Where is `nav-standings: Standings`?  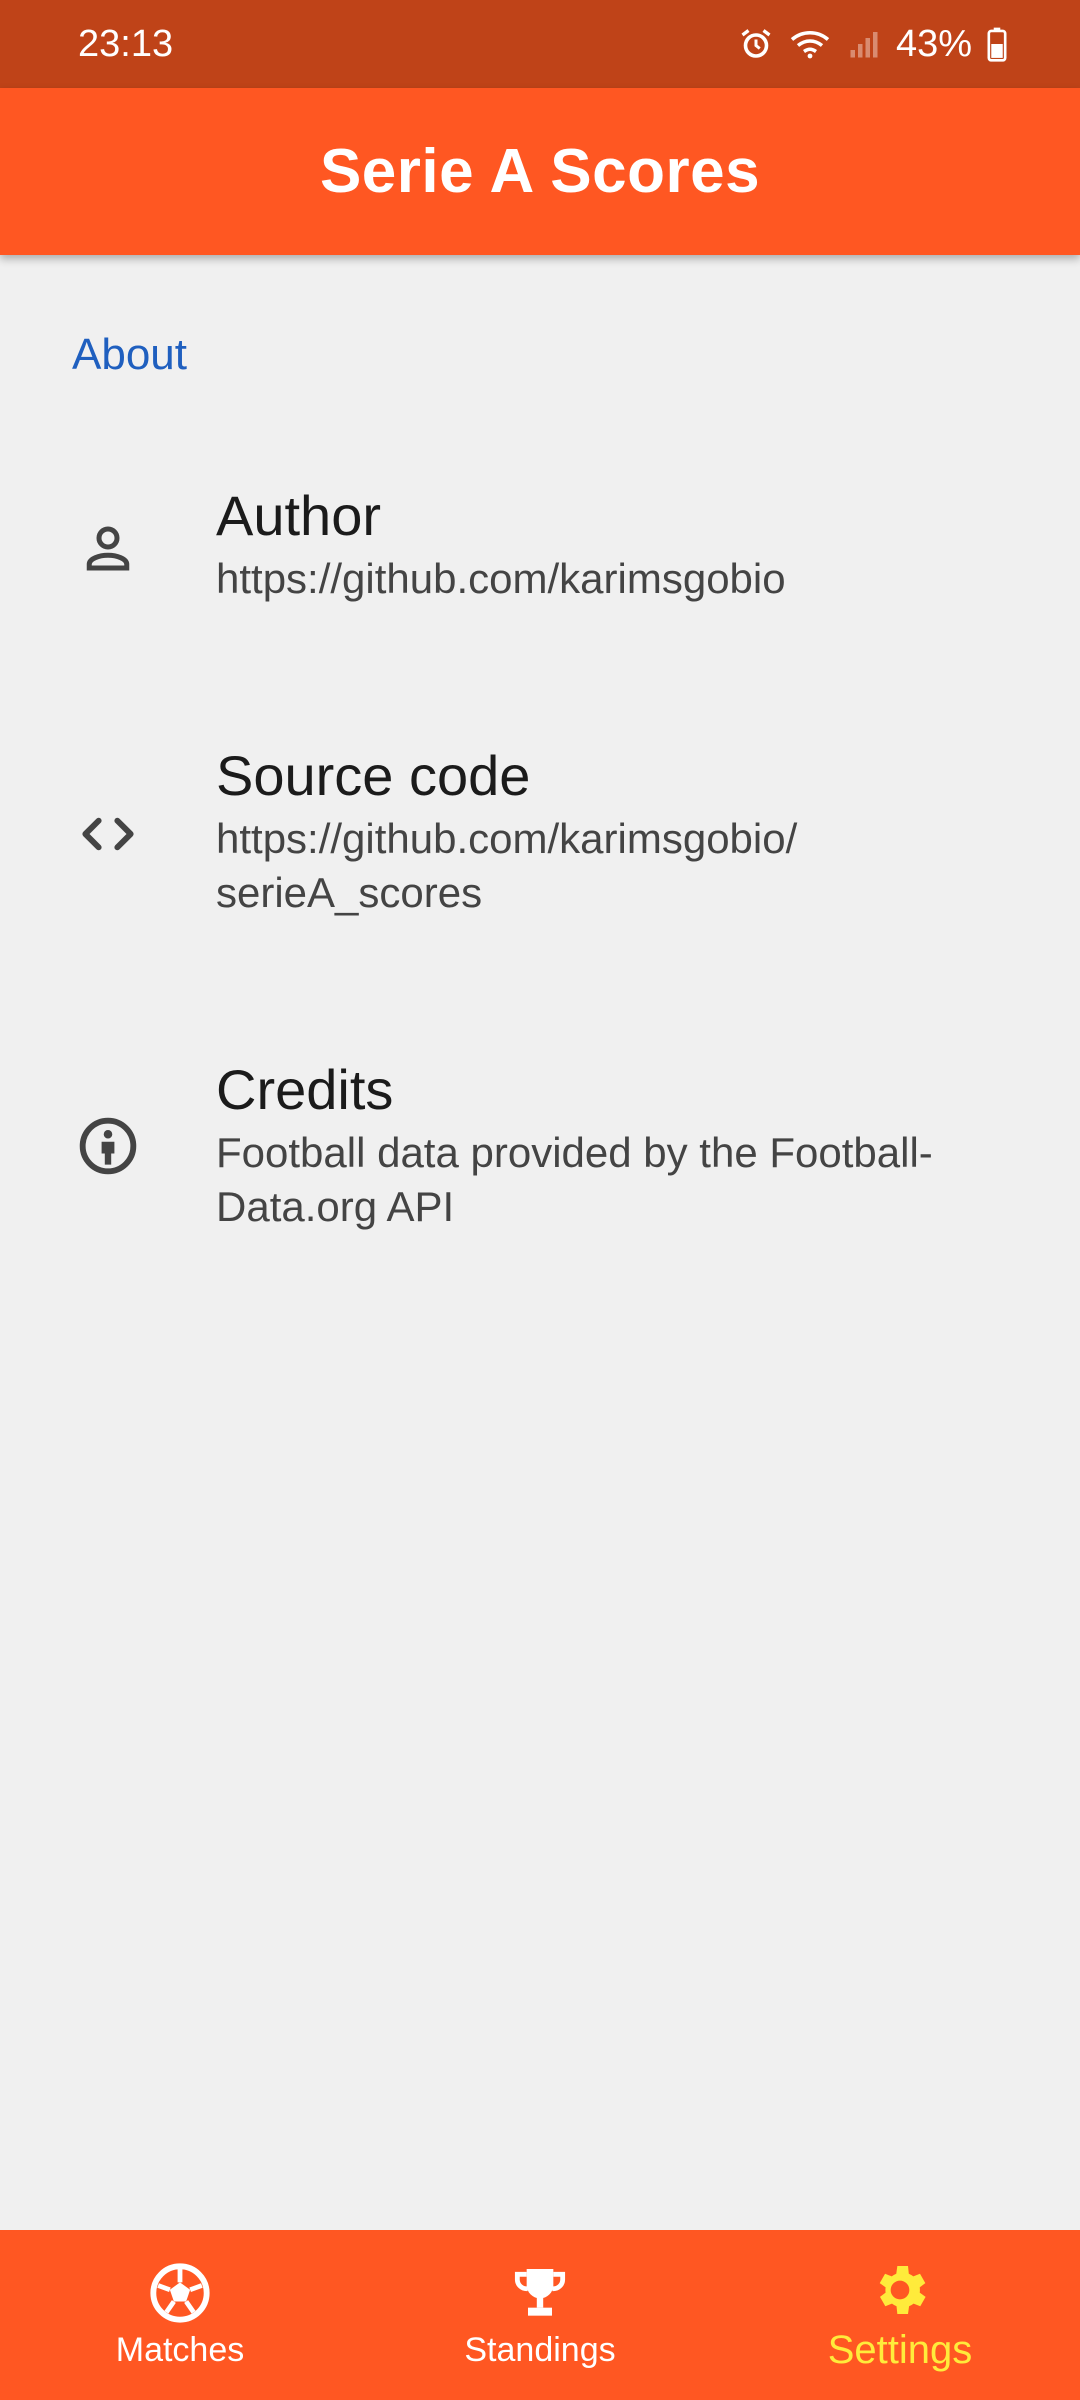
nav-standings: Standings is located at coordinates (540, 2315).